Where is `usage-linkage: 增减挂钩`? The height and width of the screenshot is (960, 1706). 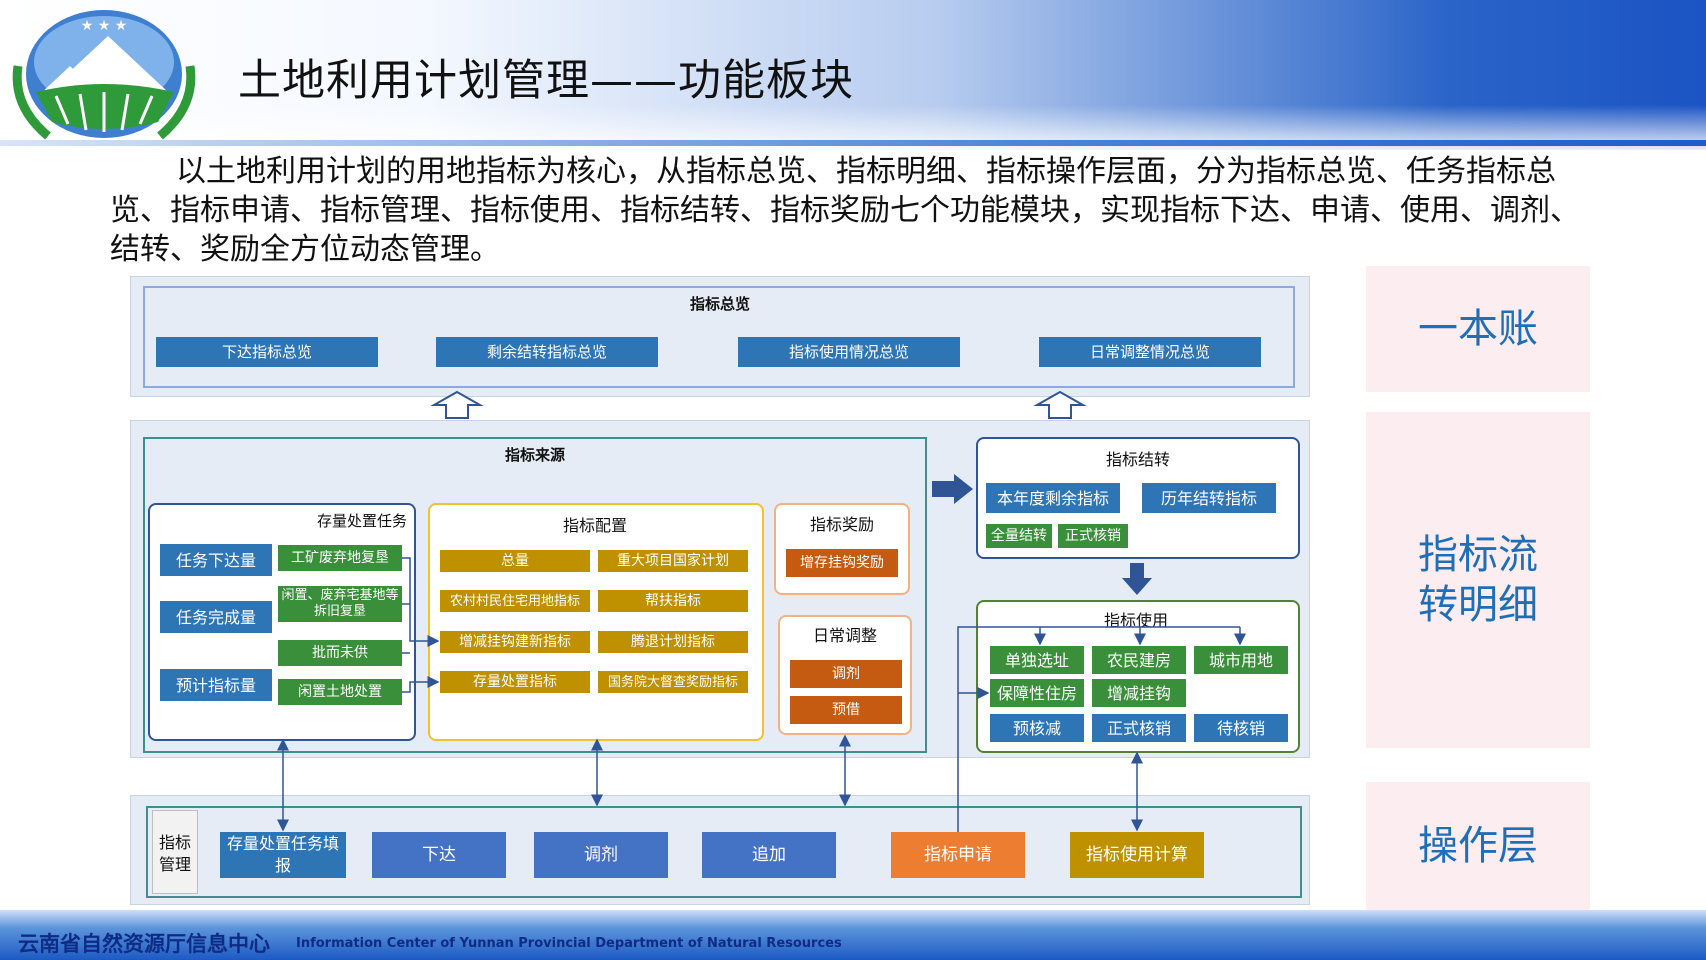
usage-linkage: 增减挂钩 is located at coordinates (1139, 693).